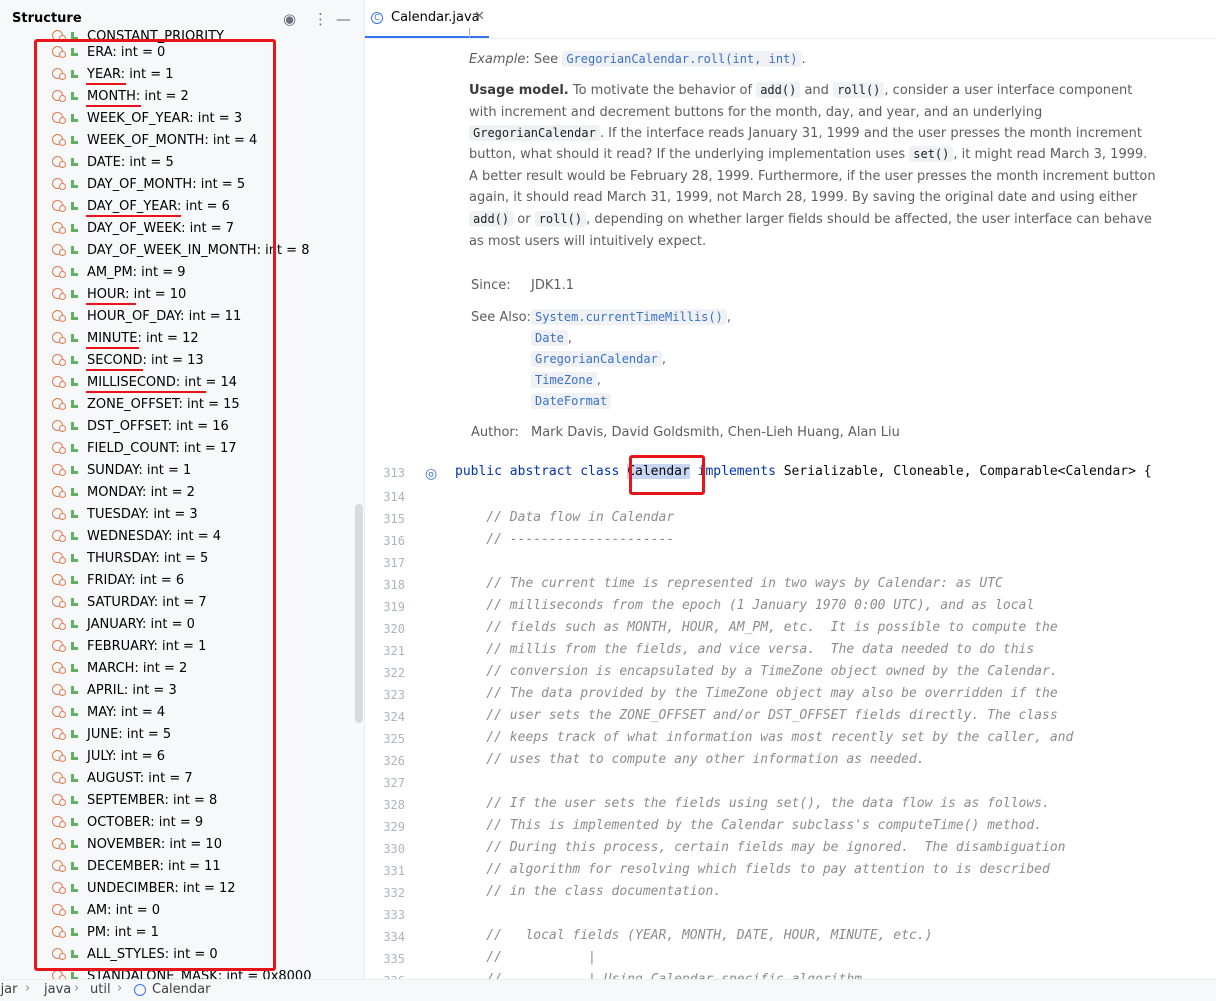  Describe the element at coordinates (100, 989) in the screenshot. I see `breadcrumb-util: util` at that location.